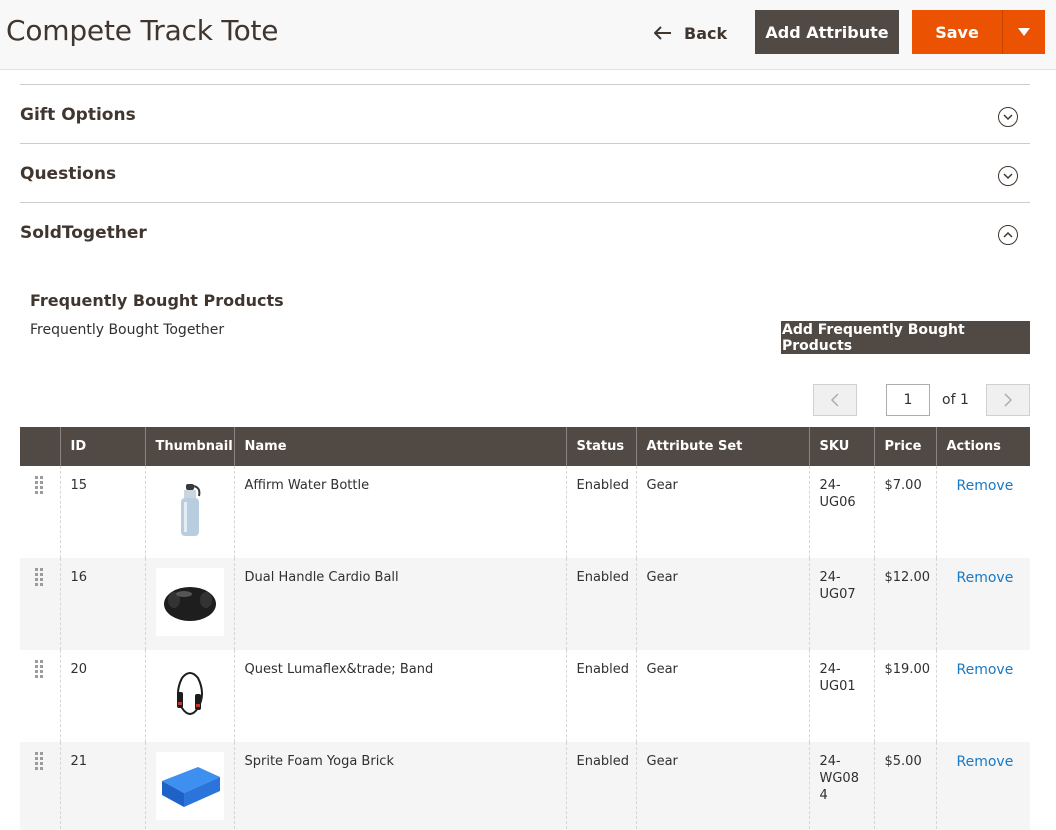  I want to click on col-status: Status, so click(600, 446).